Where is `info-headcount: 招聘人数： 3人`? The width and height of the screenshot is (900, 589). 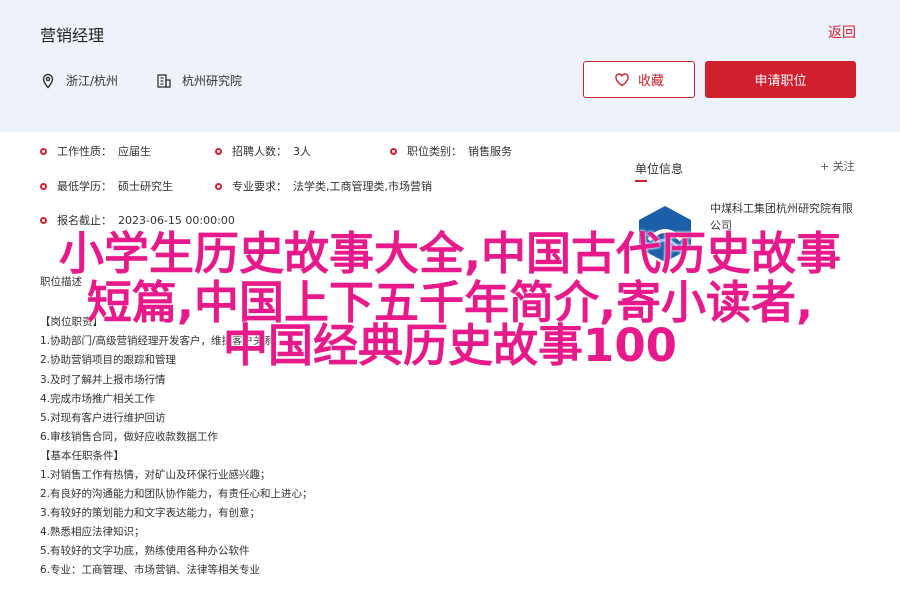 info-headcount: 招聘人数： 3人 is located at coordinates (263, 151).